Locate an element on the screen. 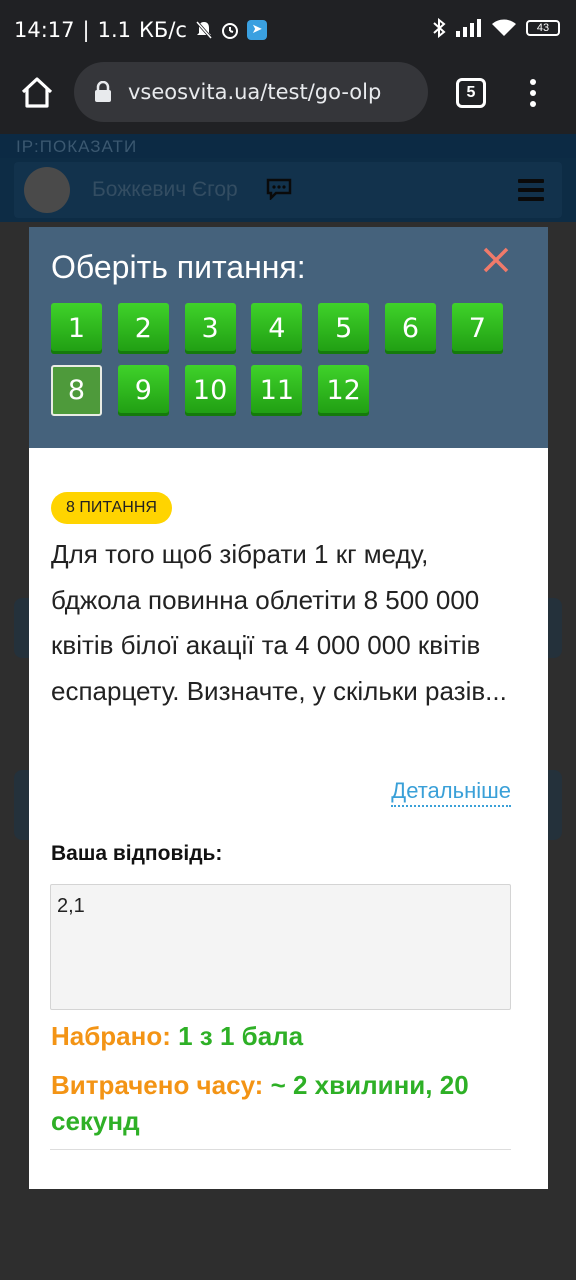 The width and height of the screenshot is (576, 1280). question-button: 4 is located at coordinates (277, 328).